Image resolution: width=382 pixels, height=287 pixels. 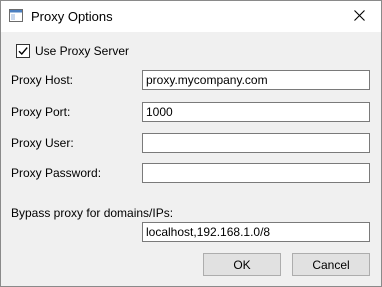 What do you see at coordinates (82, 51) in the screenshot?
I see `use-proxy-label: Use Proxy Server` at bounding box center [82, 51].